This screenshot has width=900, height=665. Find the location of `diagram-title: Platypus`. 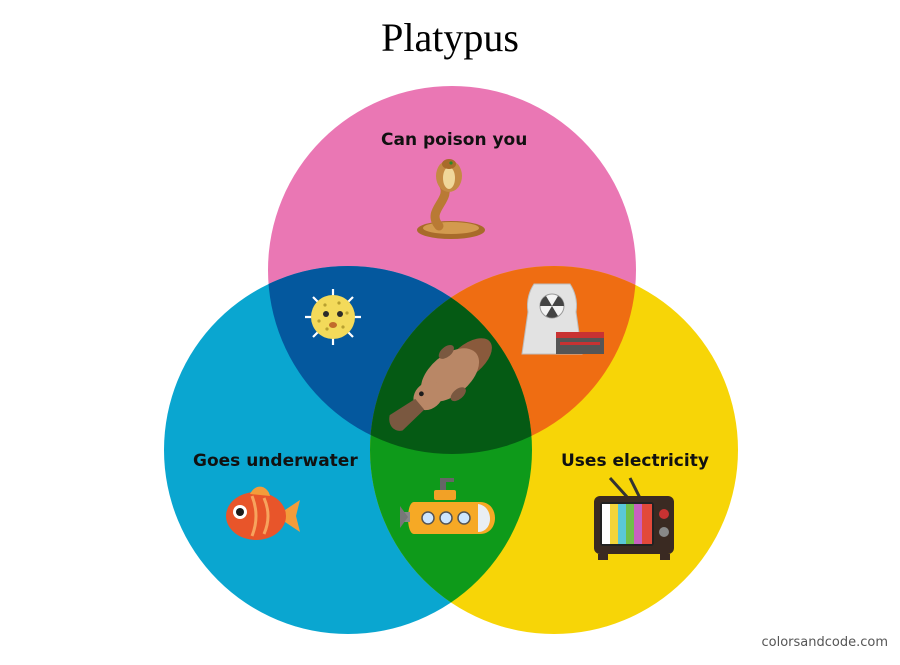

diagram-title: Platypus is located at coordinates (450, 37).